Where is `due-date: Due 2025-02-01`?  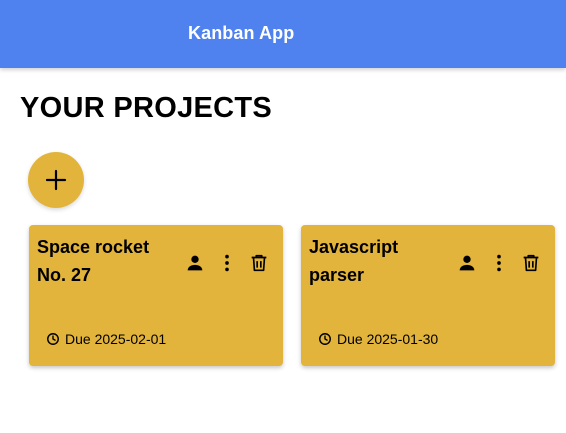 due-date: Due 2025-02-01 is located at coordinates (106, 339).